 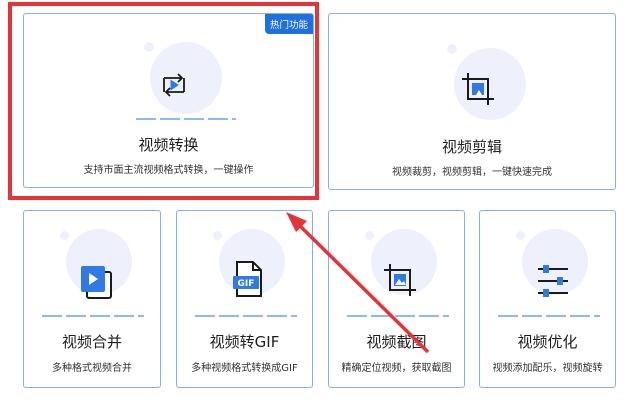 I want to click on card-video-to-gif: GIF 视频转GIF 多种视频格式转换成GIF, so click(x=244, y=299).